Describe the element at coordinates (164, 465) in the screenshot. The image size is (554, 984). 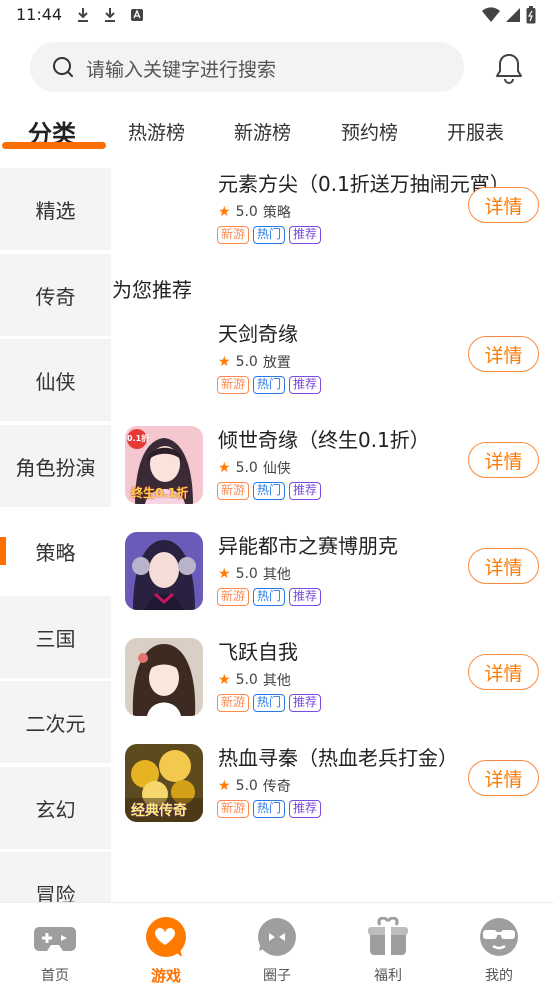
I see `game-icon: 0.1折 终生0.1折` at that location.